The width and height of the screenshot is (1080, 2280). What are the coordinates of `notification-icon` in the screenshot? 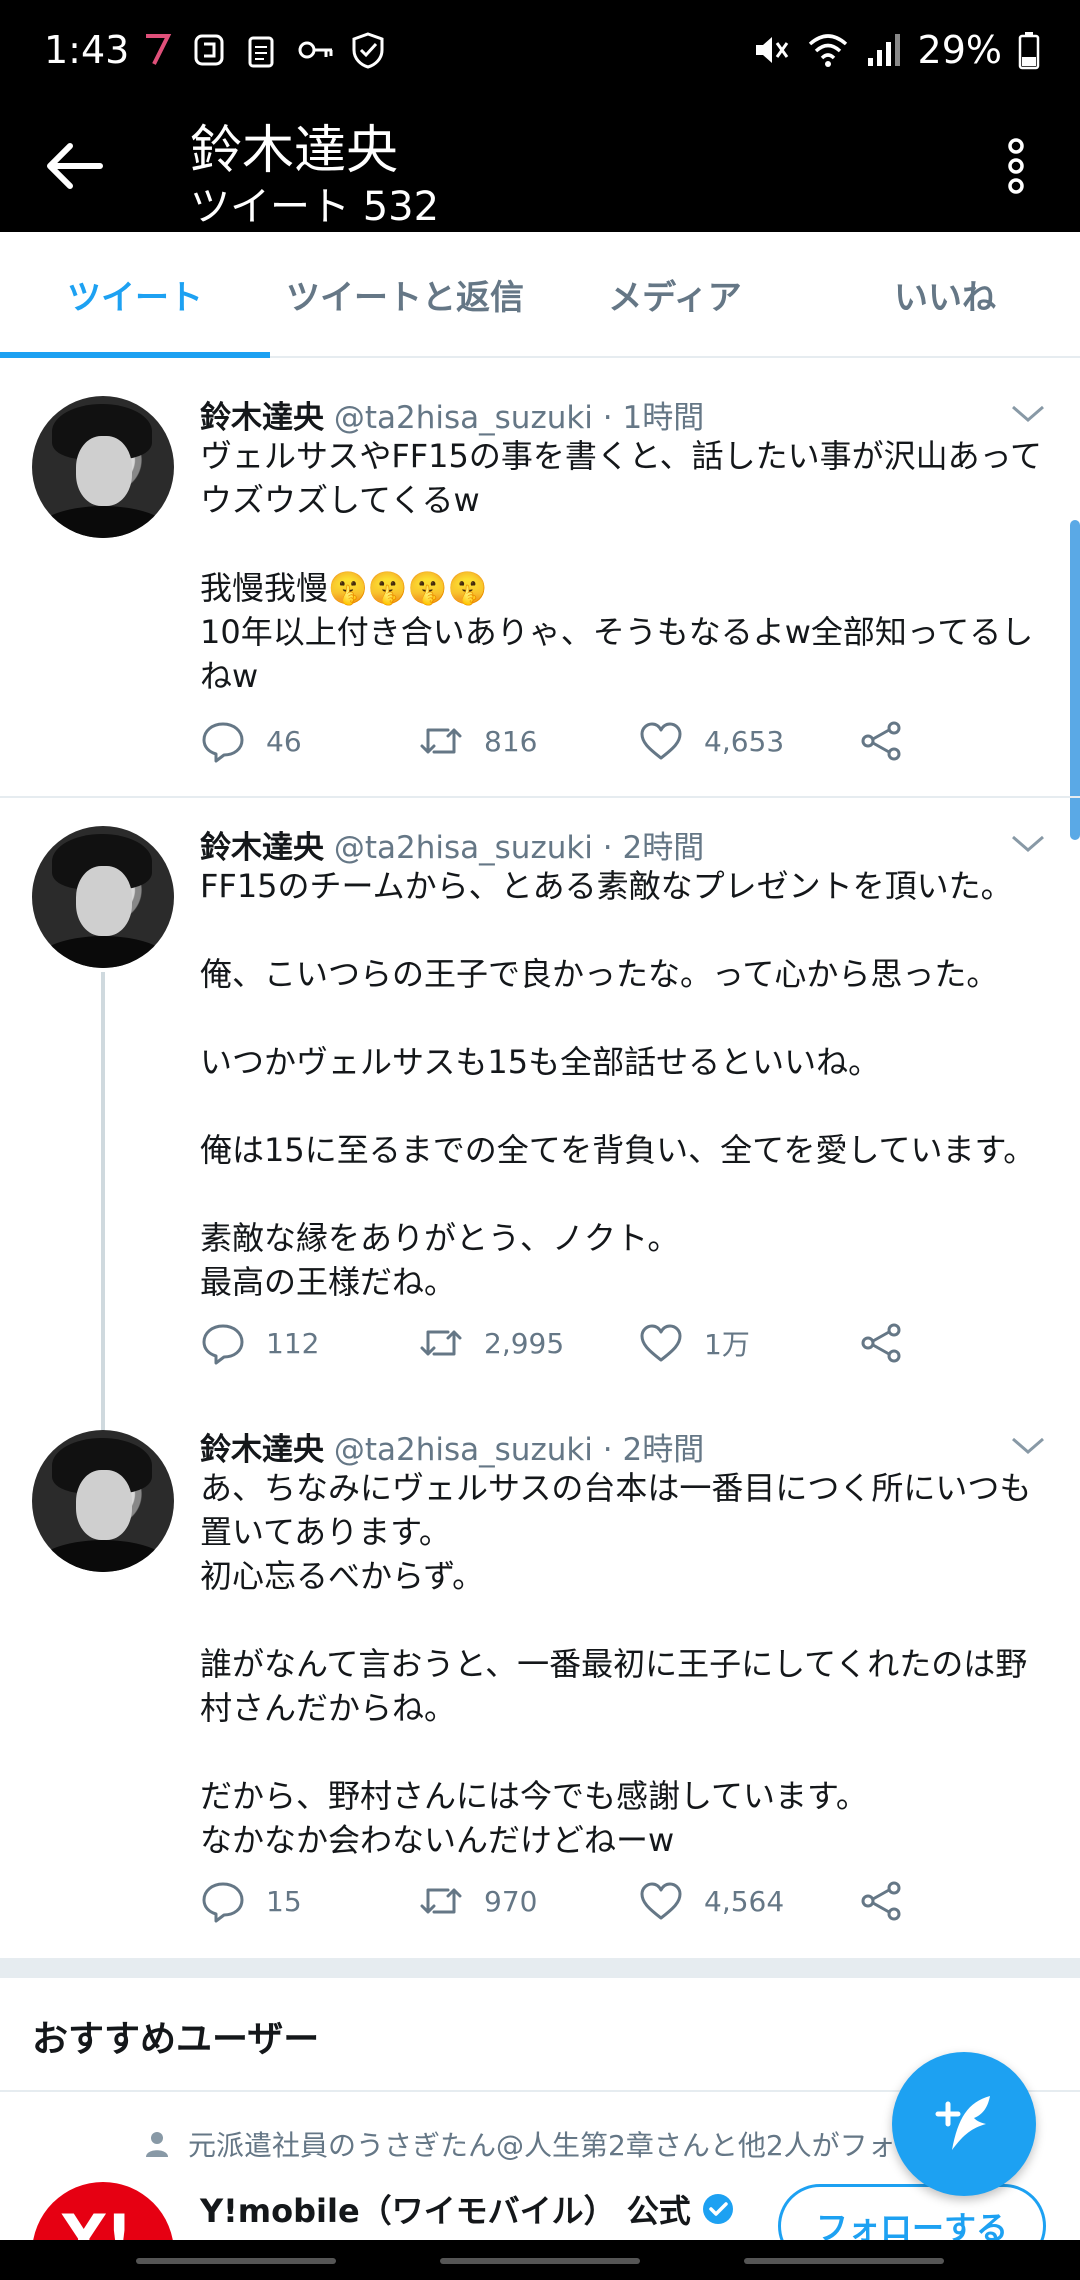 It's located at (157, 50).